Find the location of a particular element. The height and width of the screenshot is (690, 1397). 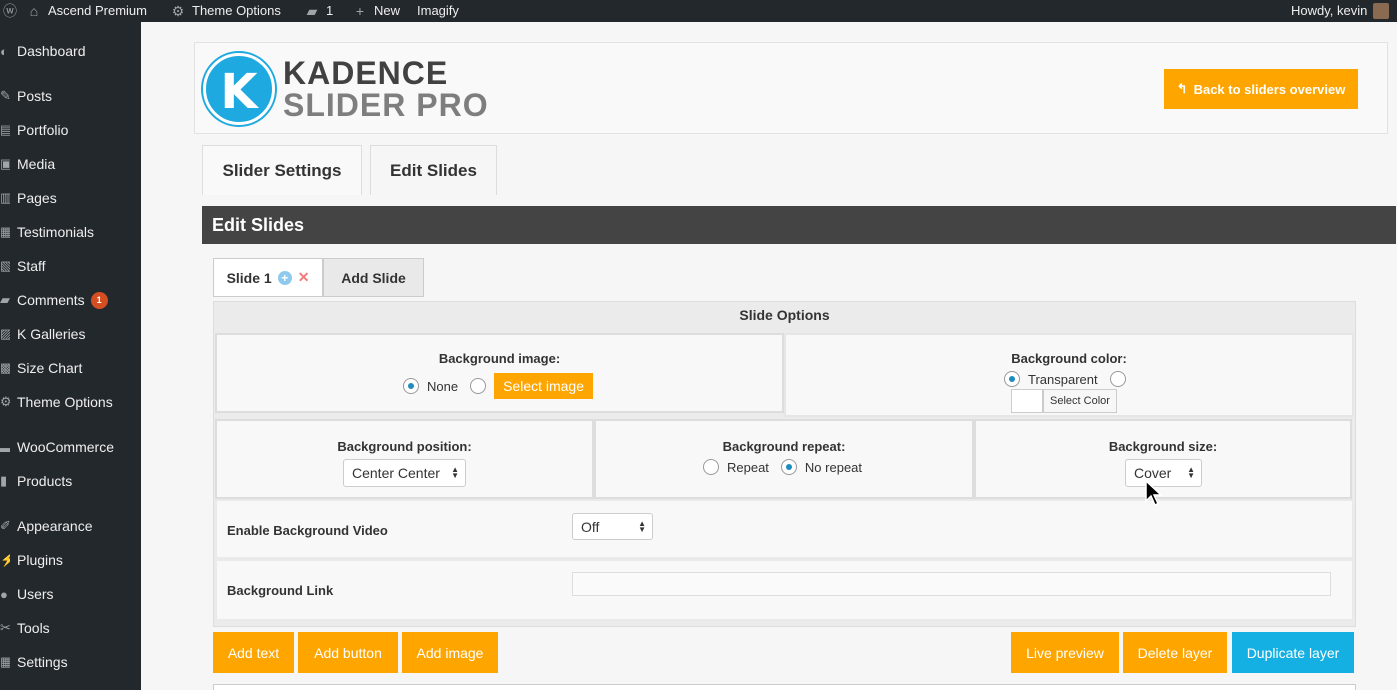

bg-image-none-label: None is located at coordinates (443, 386).